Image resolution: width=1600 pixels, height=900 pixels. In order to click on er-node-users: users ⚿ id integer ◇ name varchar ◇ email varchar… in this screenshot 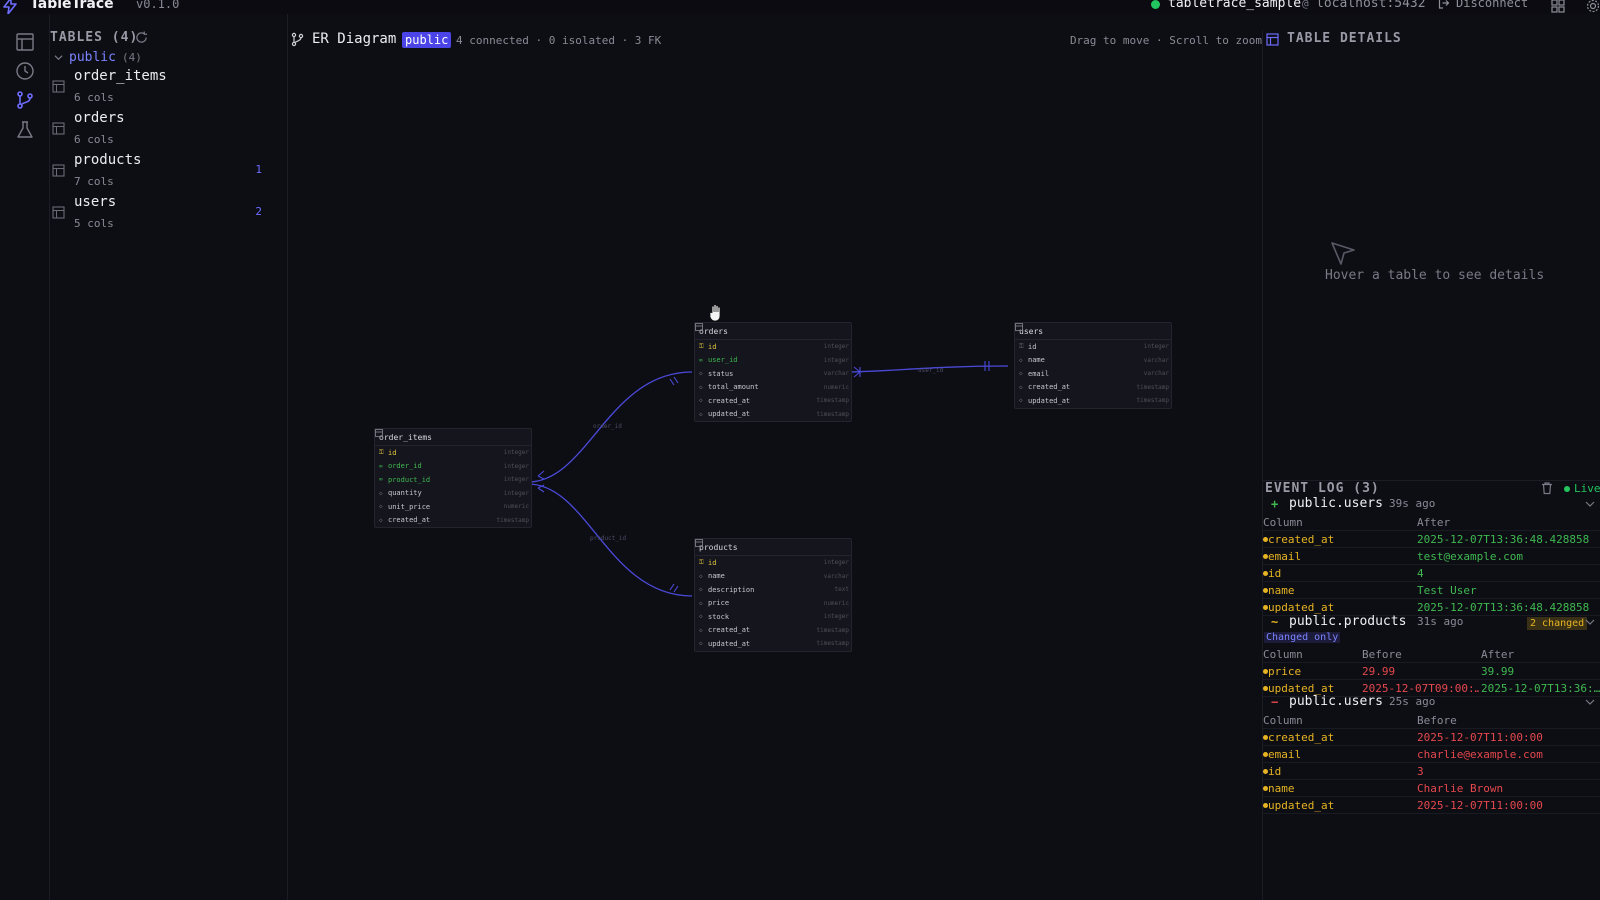, I will do `click(1093, 365)`.